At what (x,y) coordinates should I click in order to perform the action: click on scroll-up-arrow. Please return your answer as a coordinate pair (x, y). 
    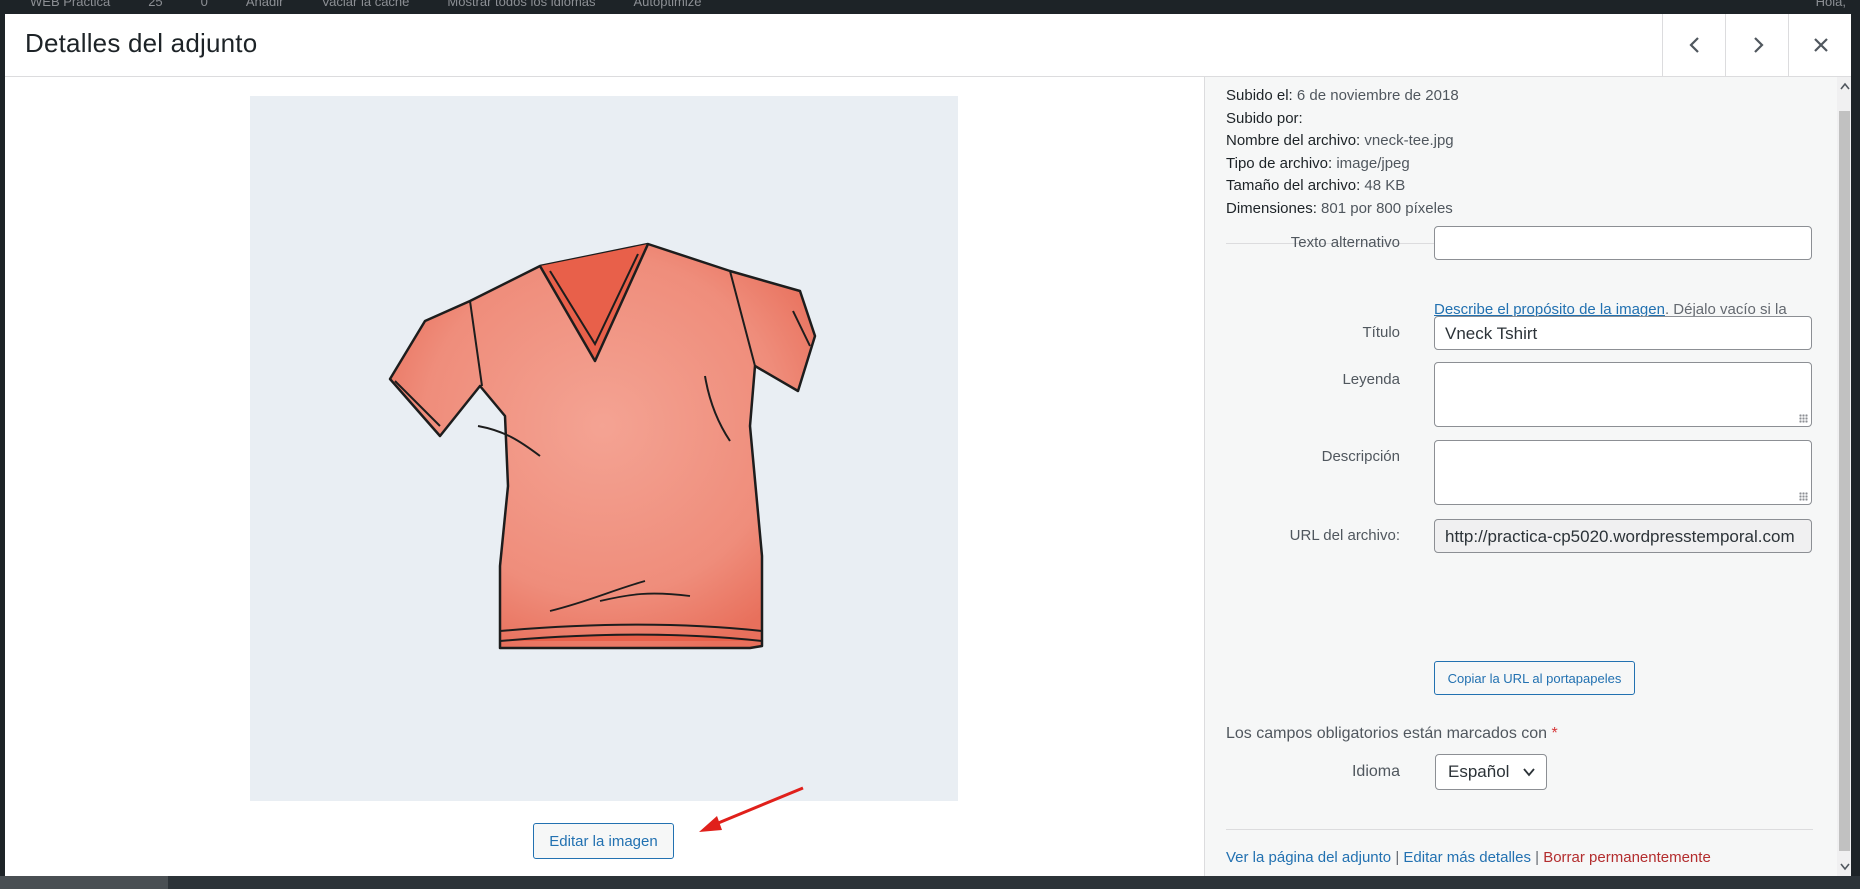
    Looking at the image, I should click on (1844, 86).